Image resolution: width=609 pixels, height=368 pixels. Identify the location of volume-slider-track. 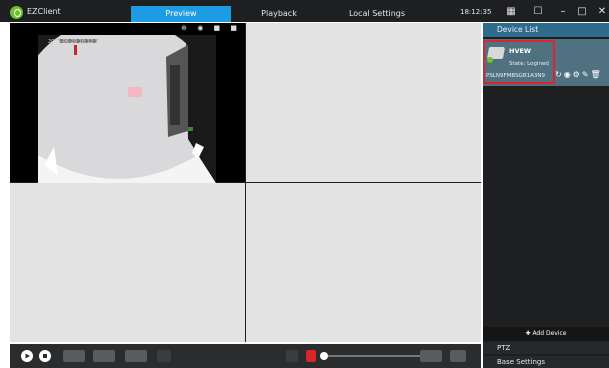
(378, 356).